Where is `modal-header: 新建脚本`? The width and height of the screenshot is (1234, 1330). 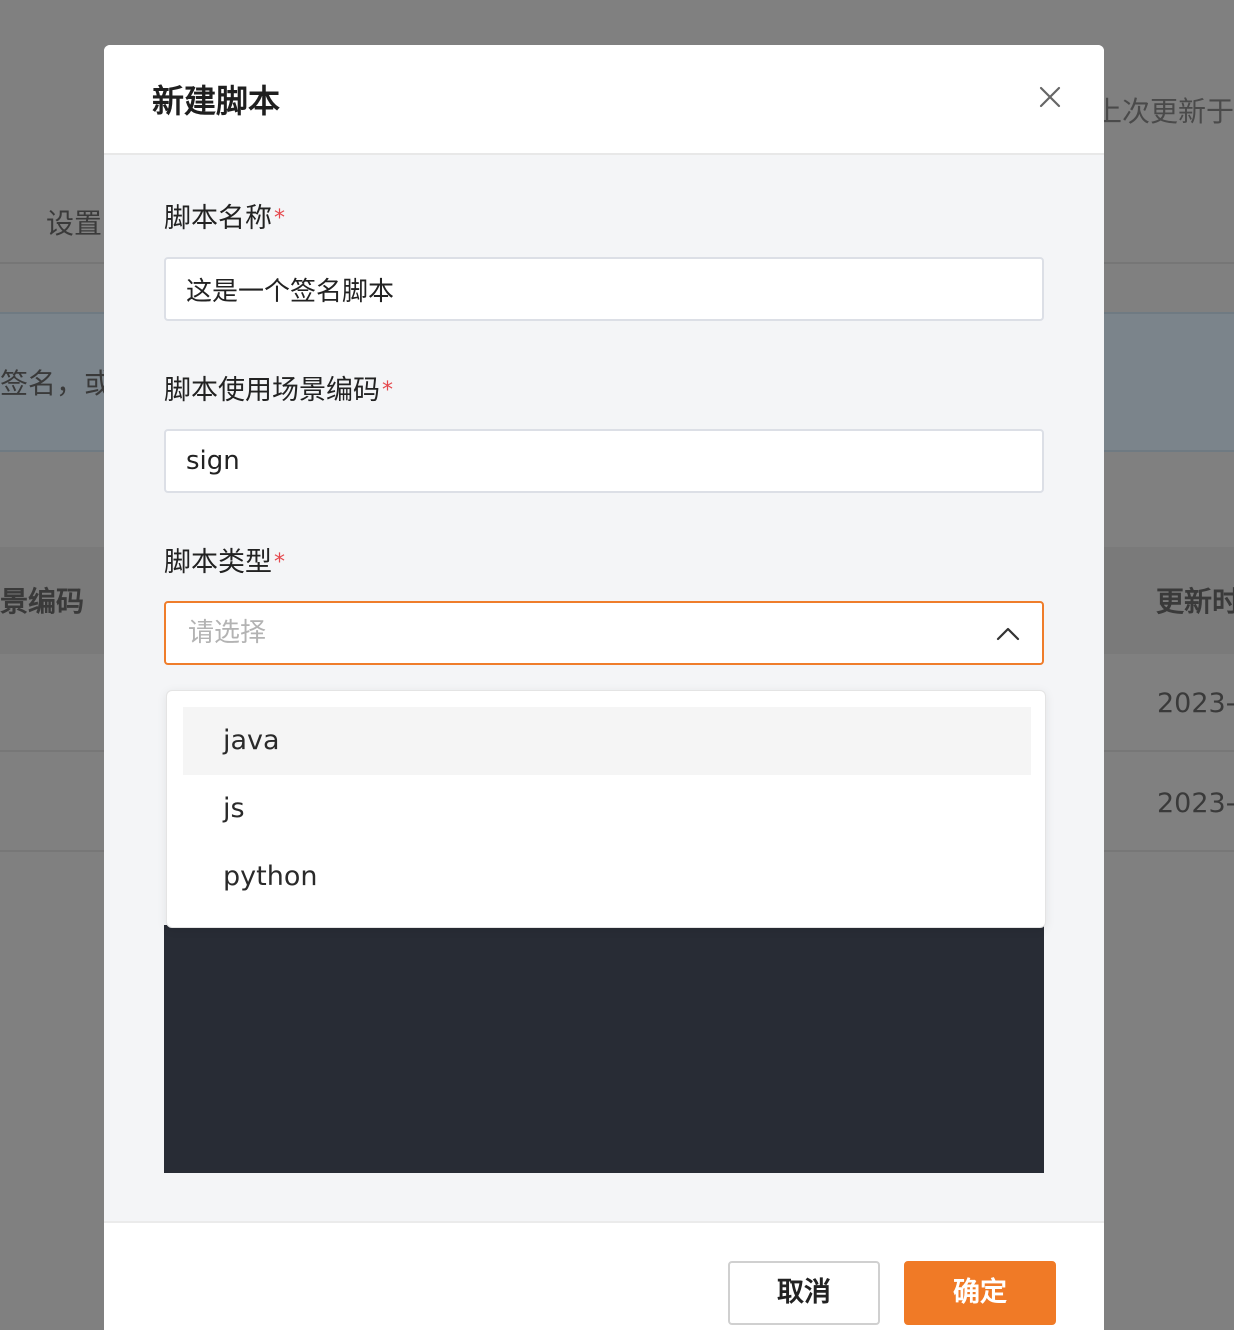 modal-header: 新建脚本 is located at coordinates (604, 100).